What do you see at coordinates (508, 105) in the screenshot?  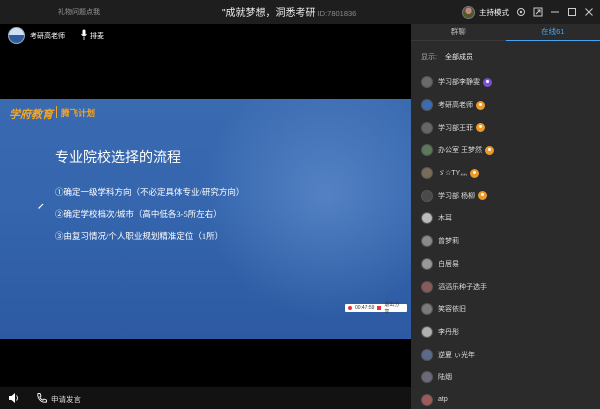 I see `list-item: 考研高老师` at bounding box center [508, 105].